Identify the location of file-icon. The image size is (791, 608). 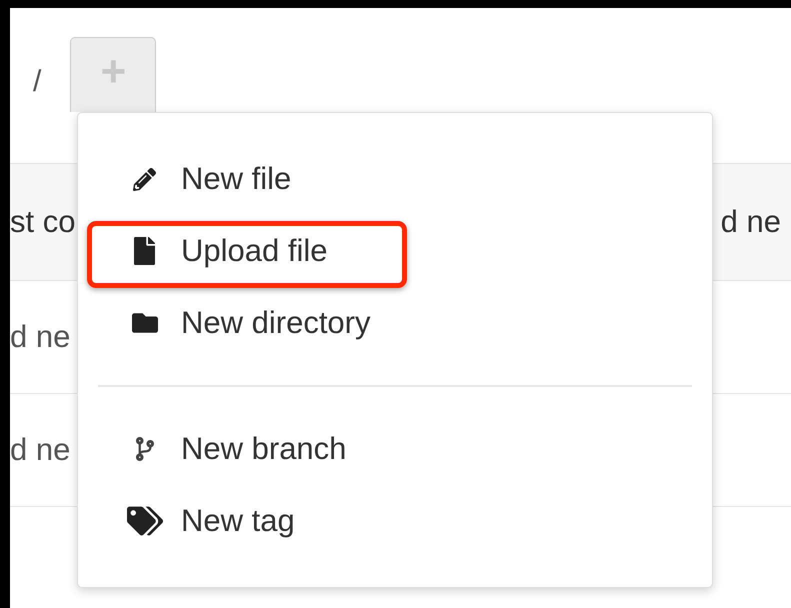
(144, 251).